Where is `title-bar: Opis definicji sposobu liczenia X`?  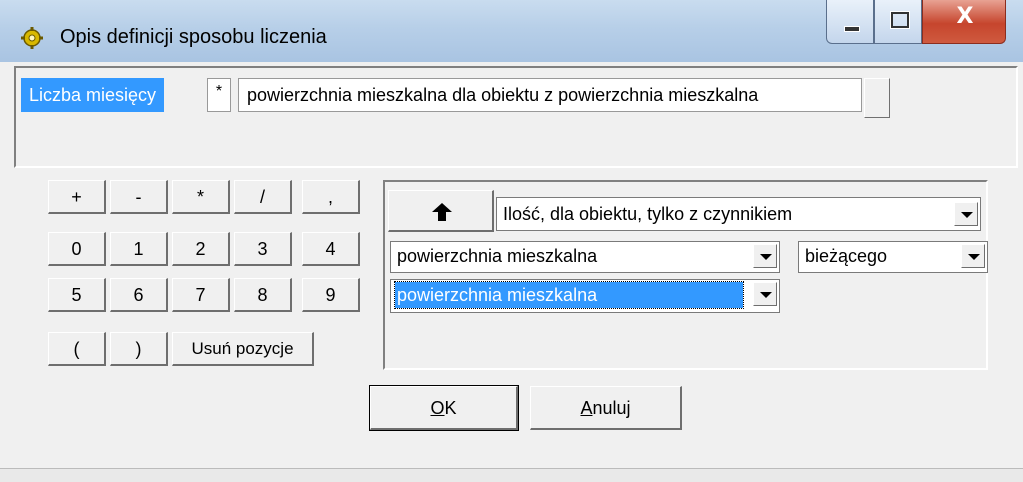
title-bar: Opis definicji sposobu liczenia X is located at coordinates (511, 31).